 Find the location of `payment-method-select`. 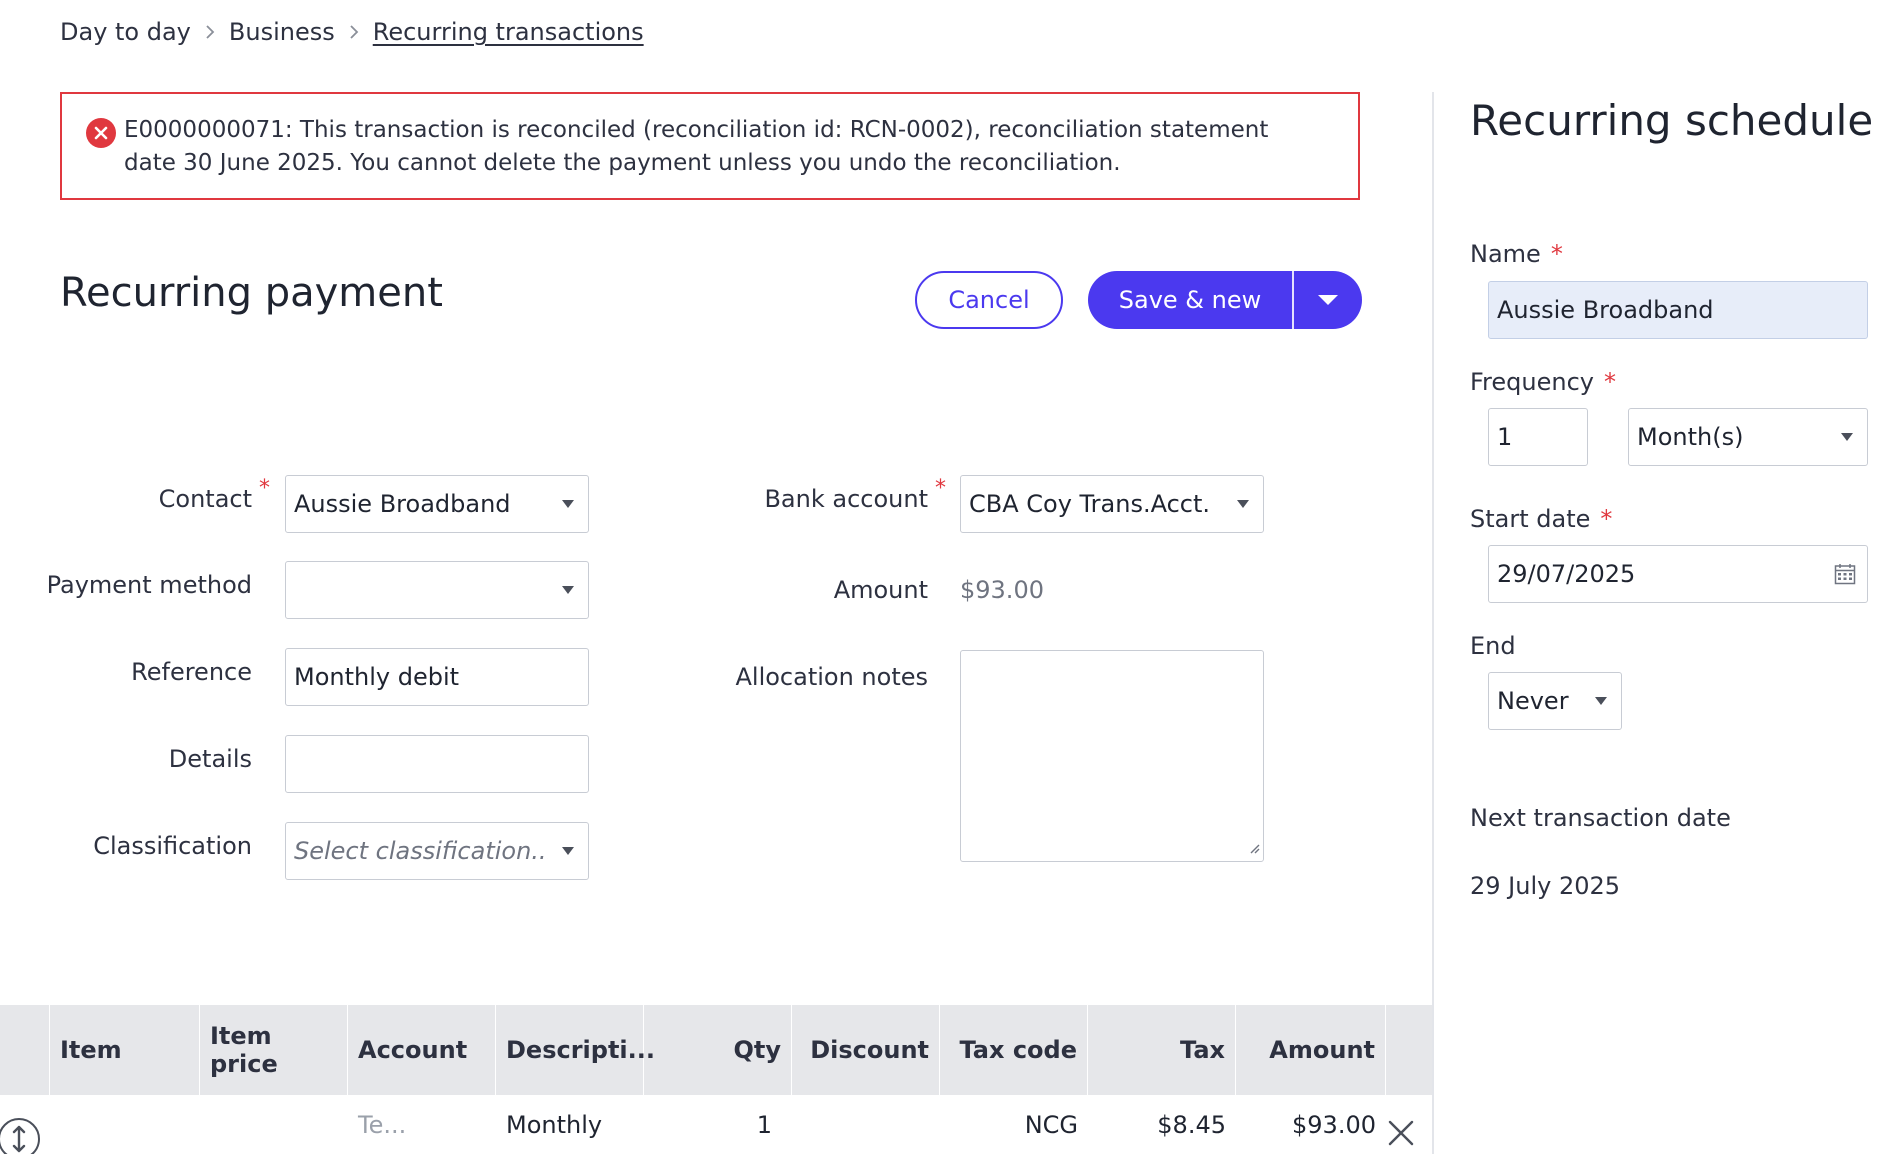

payment-method-select is located at coordinates (437, 590).